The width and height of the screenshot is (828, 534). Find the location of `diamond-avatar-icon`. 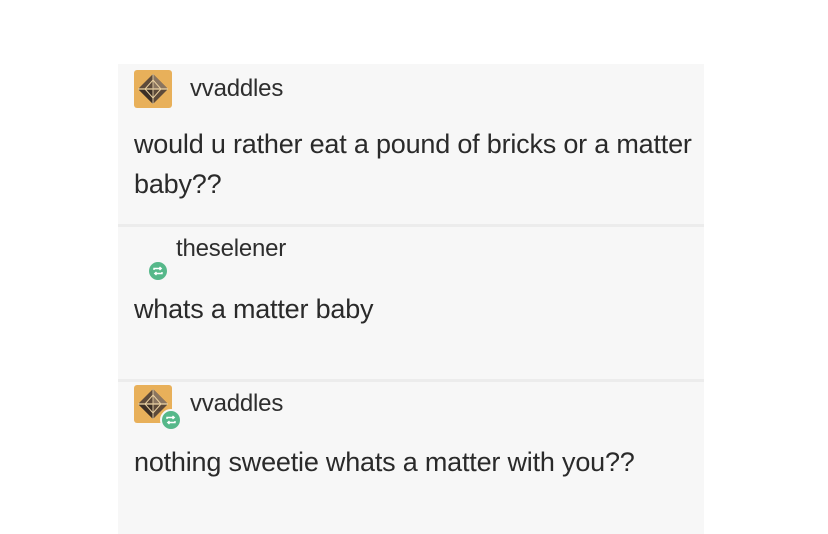

diamond-avatar-icon is located at coordinates (153, 89).